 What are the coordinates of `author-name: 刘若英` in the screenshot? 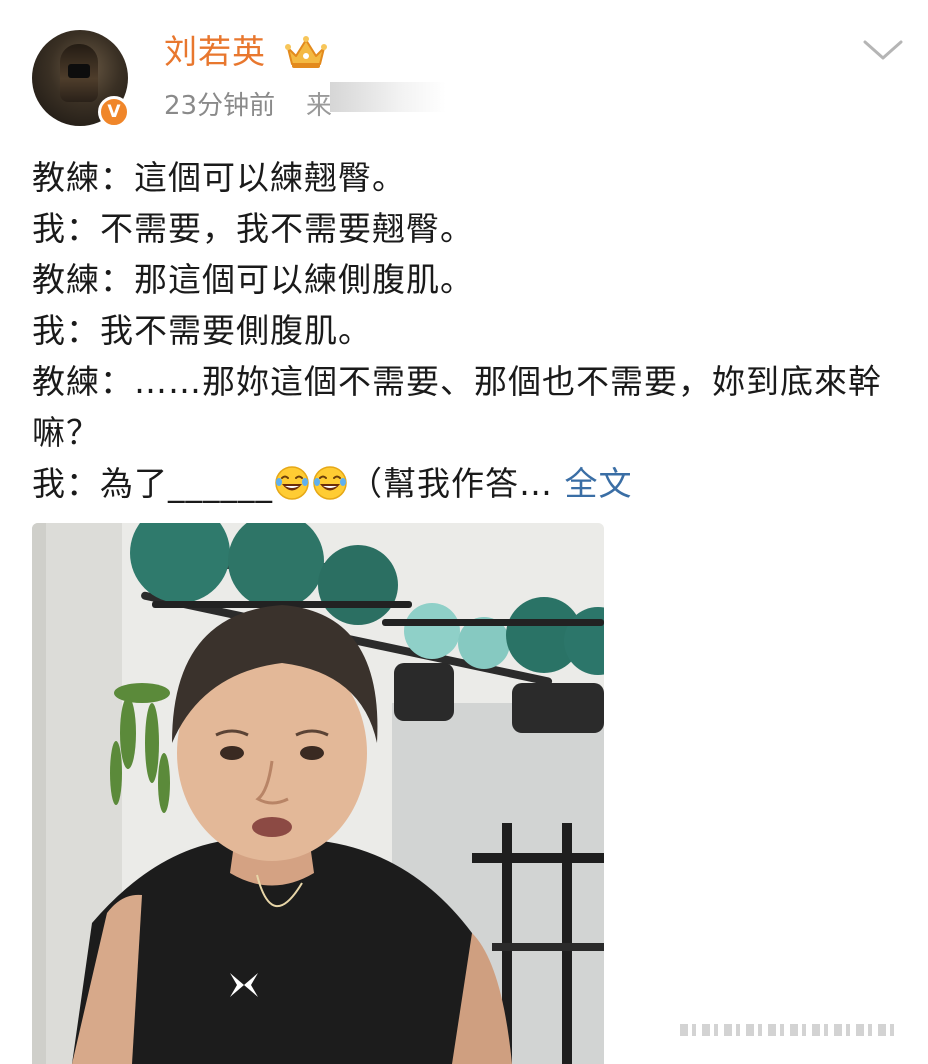 It's located at (215, 52).